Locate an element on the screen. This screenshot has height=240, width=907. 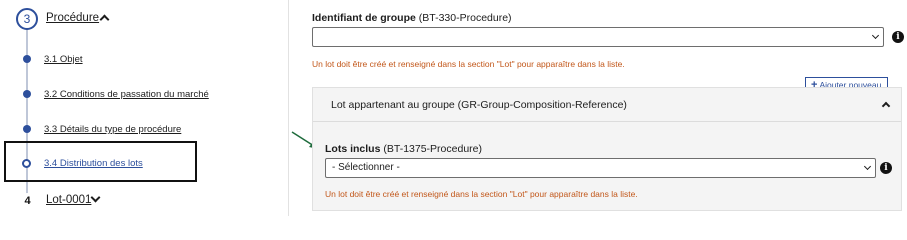
highlight-frame is located at coordinates (100, 161).